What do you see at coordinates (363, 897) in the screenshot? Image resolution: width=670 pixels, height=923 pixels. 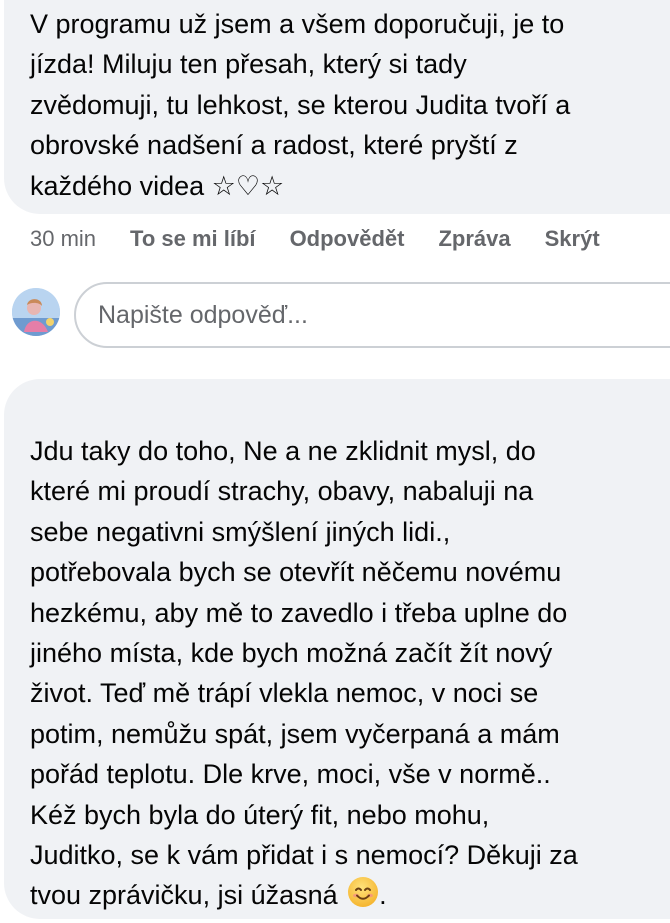 I see `smiling-face-emoji-icon` at bounding box center [363, 897].